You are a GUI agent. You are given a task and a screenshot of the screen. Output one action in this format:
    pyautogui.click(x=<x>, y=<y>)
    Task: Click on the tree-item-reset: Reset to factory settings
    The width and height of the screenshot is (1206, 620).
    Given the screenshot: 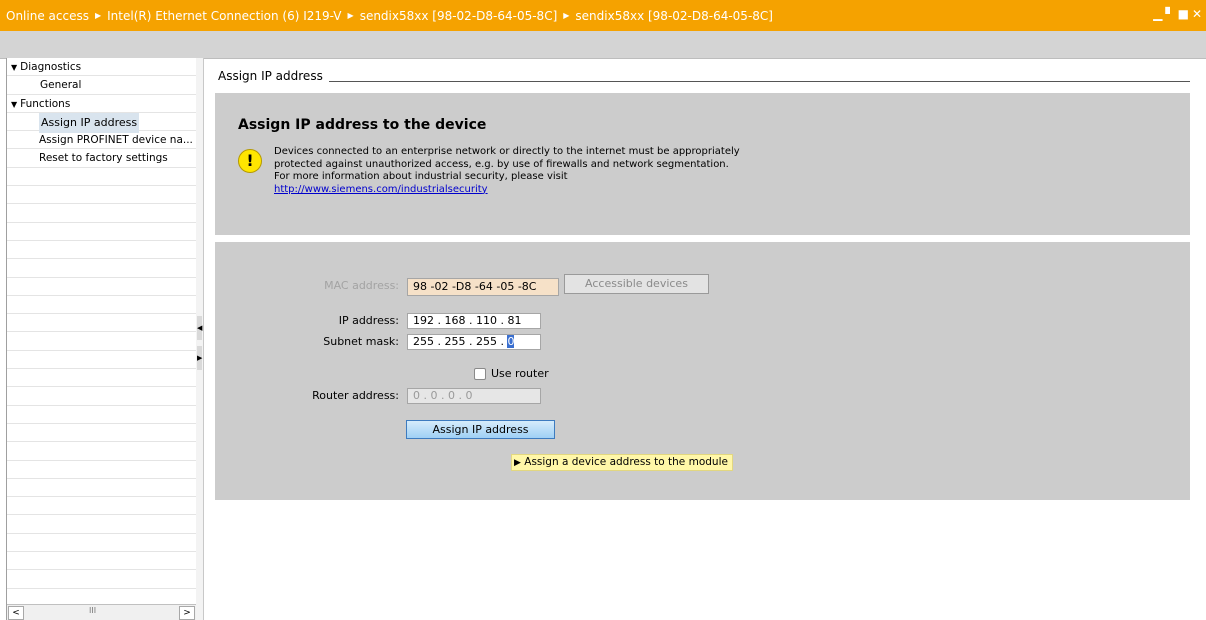 What is the action you would take?
    pyautogui.click(x=101, y=158)
    